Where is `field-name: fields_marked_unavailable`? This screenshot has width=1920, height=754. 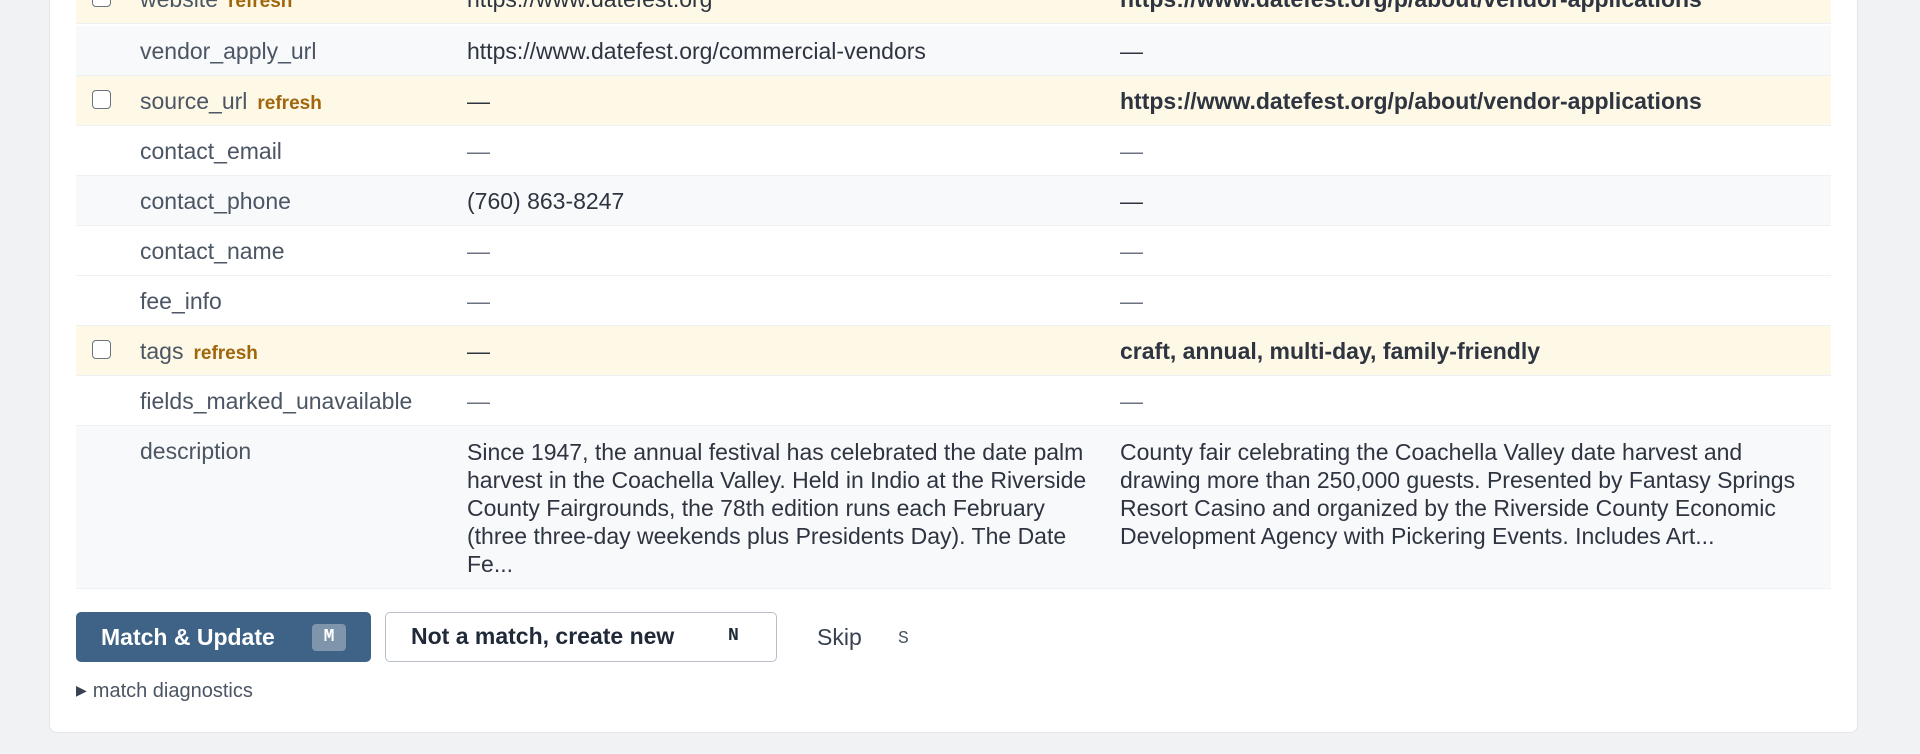
field-name: fields_marked_unavailable is located at coordinates (276, 401).